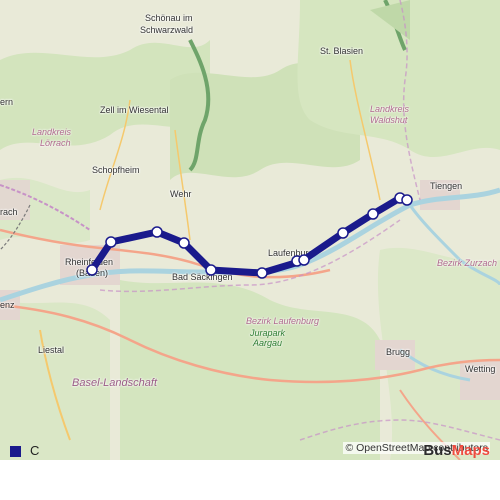 The width and height of the screenshot is (500, 500). I want to click on bus-route-layer, so click(249, 235).